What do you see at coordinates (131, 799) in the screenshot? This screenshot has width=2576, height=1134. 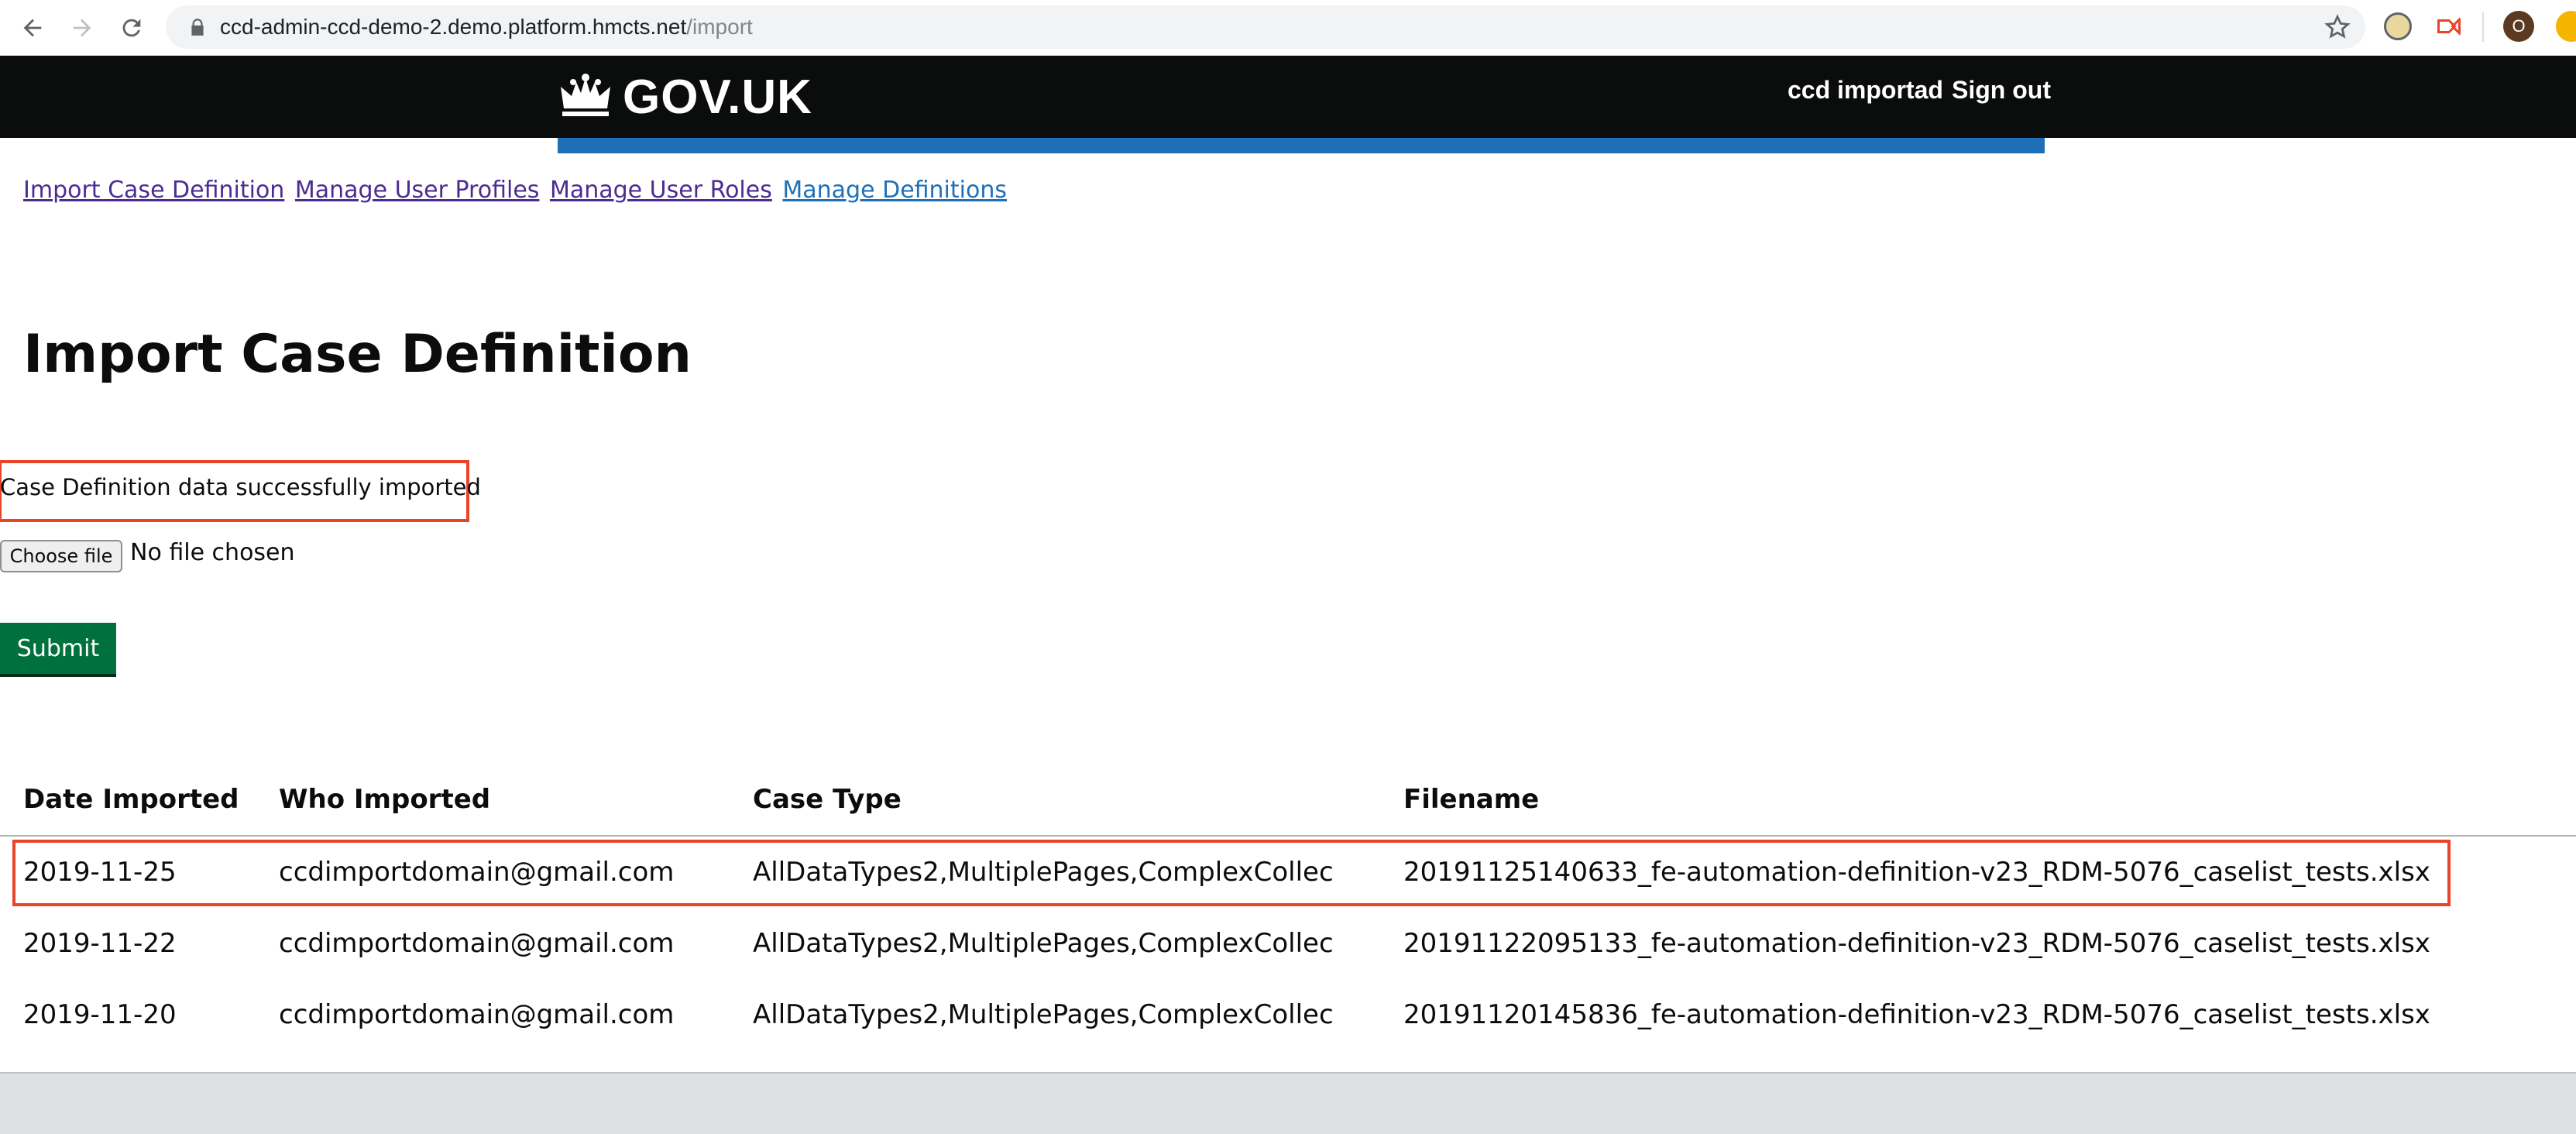 I see `column-header-date: Date Imported` at bounding box center [131, 799].